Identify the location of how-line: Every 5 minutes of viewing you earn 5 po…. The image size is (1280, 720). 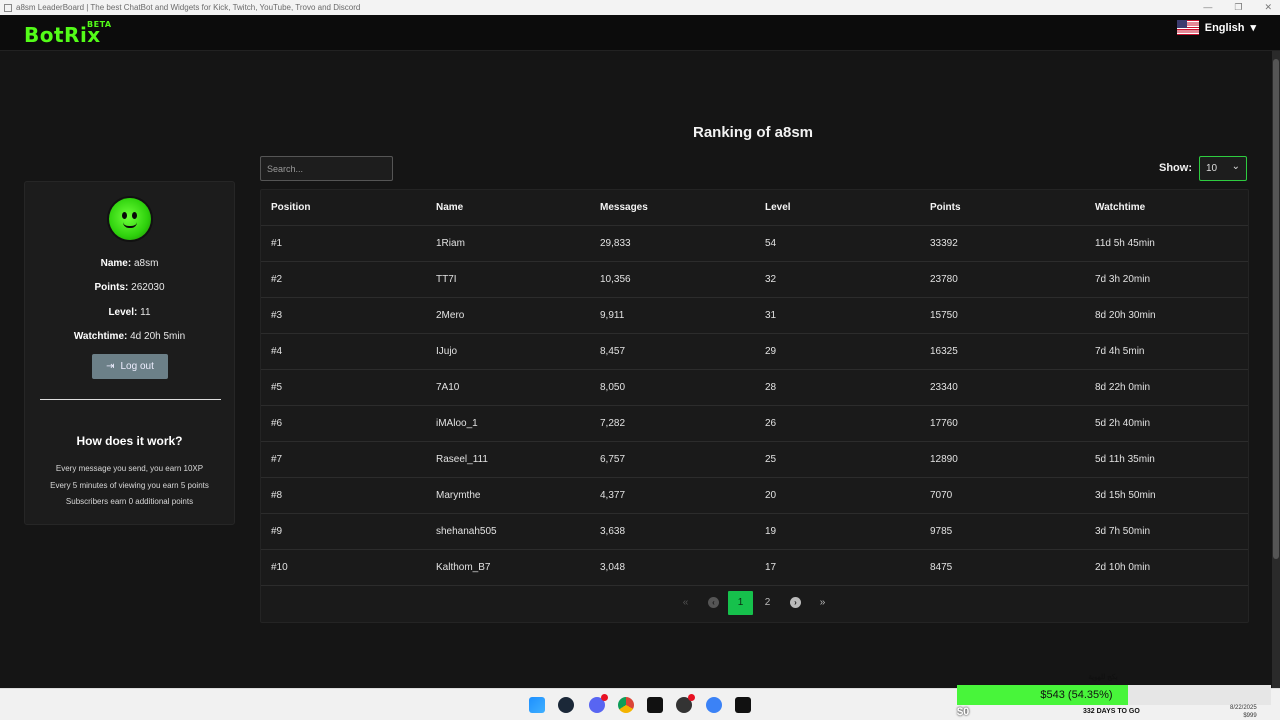
(129, 485).